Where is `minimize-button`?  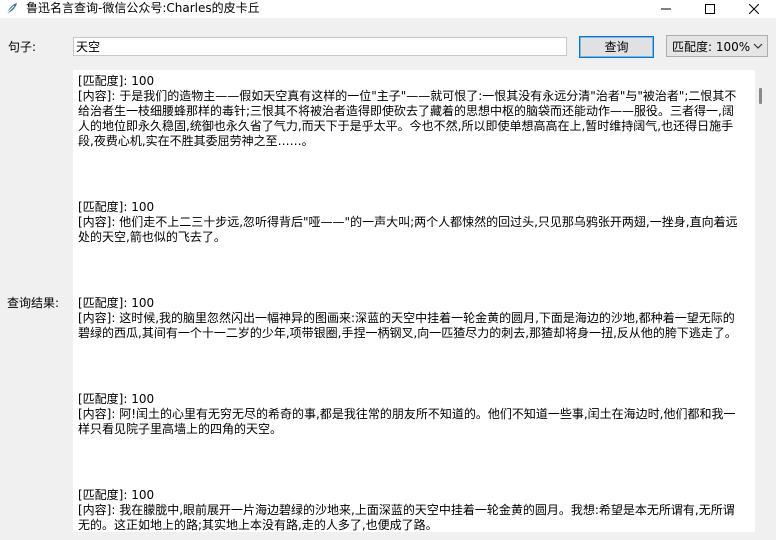
minimize-button is located at coordinates (666, 9).